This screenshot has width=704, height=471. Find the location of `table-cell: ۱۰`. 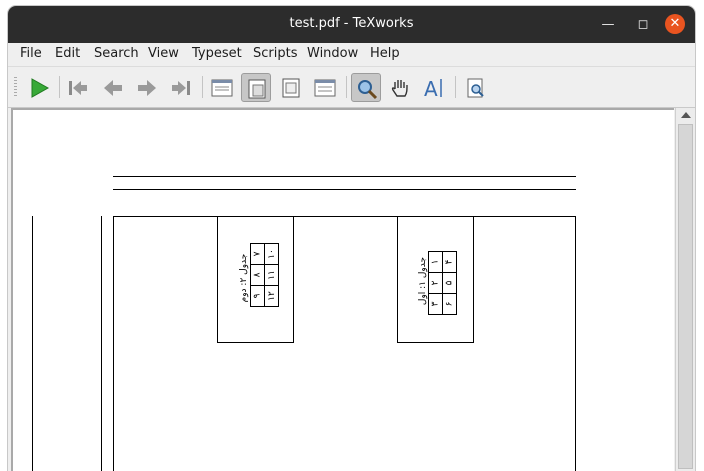

table-cell: ۱۰ is located at coordinates (271, 254).